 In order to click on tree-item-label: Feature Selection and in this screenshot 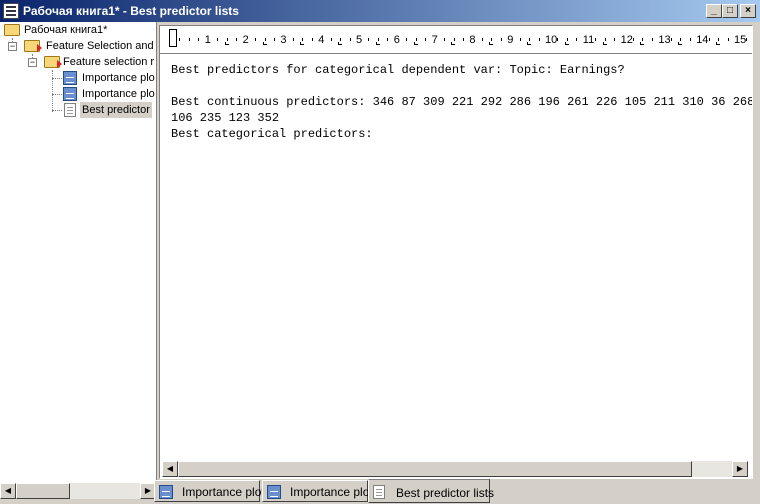, I will do `click(100, 46)`.